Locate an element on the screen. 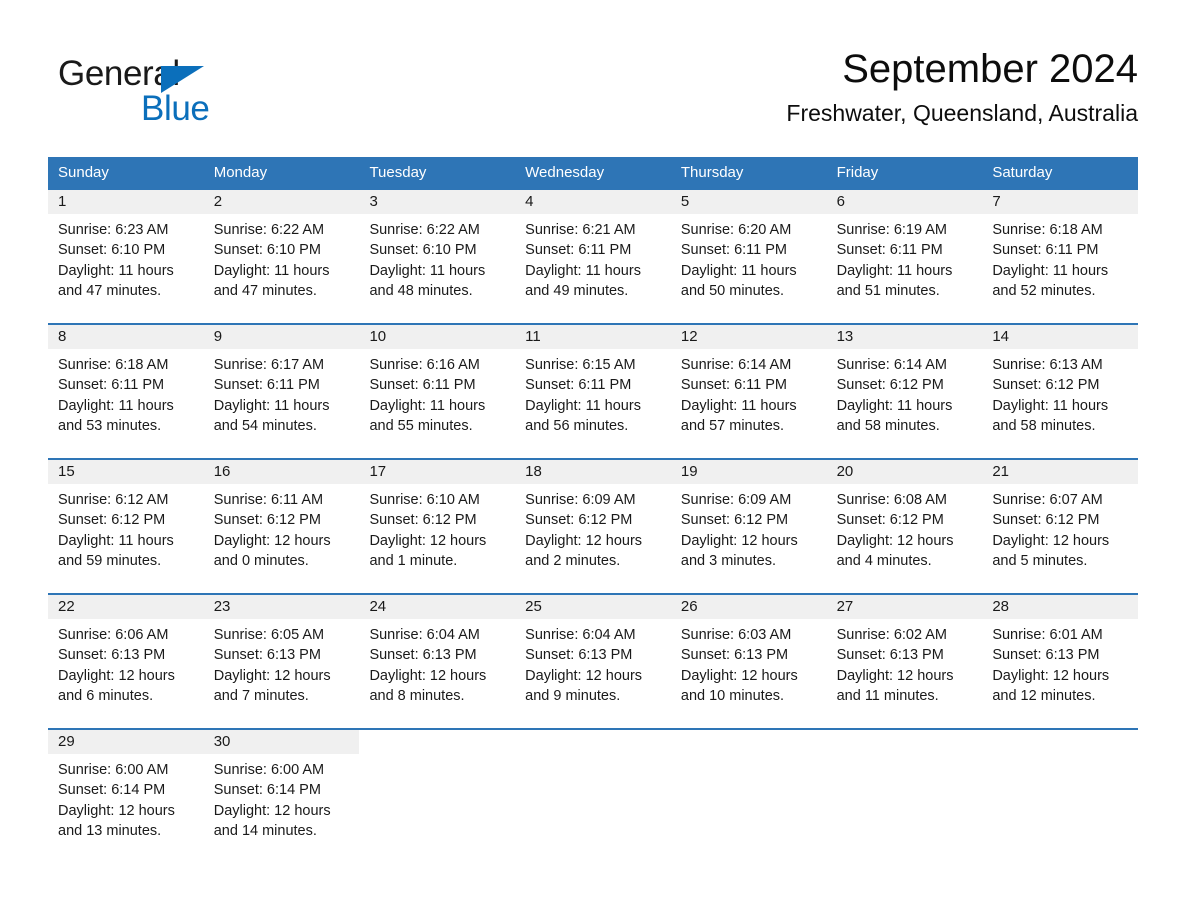 The image size is (1188, 918). day-number: 27 is located at coordinates (845, 606).